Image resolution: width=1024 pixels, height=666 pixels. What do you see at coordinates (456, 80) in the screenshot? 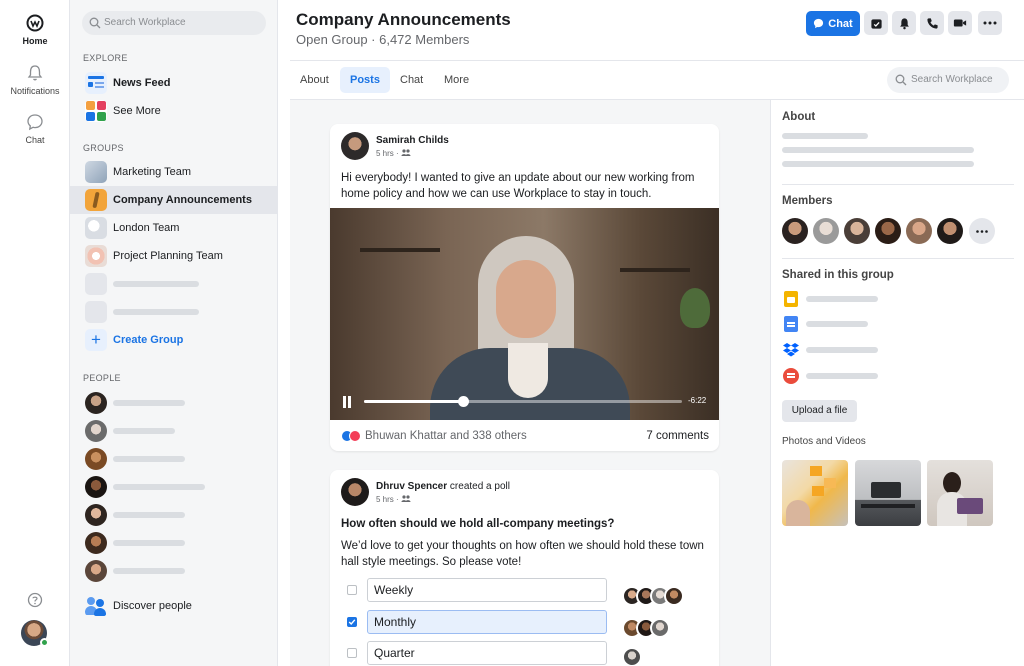
I see `tab-more: More` at bounding box center [456, 80].